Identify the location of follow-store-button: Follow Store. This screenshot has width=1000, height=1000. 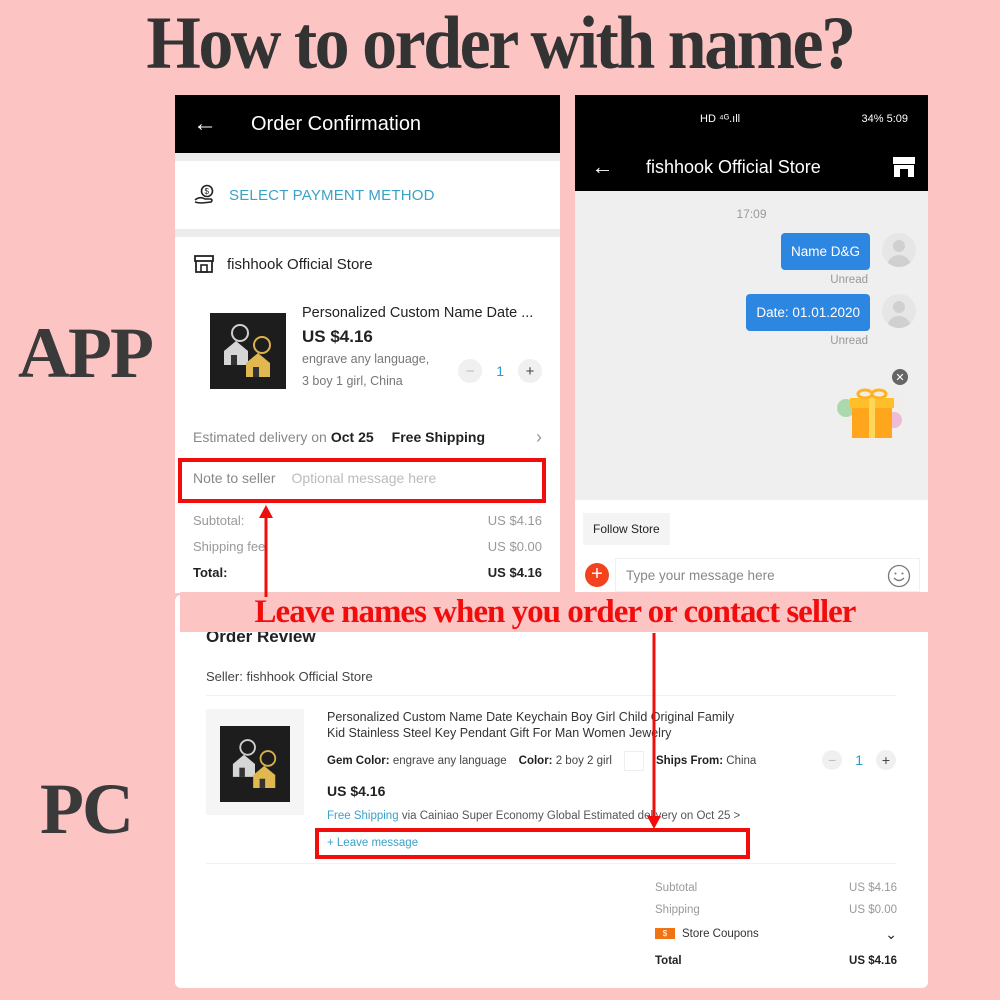
(626, 529).